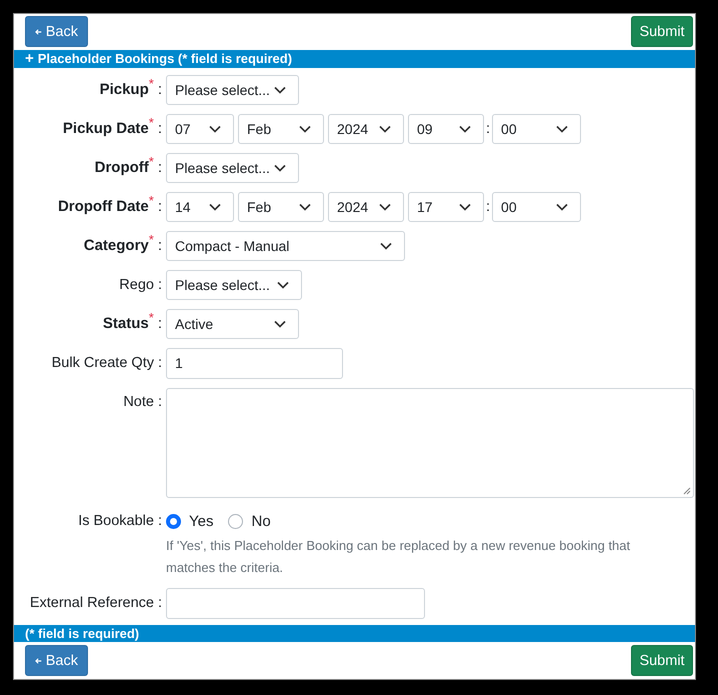  What do you see at coordinates (200, 207) in the screenshot?
I see `select-dropdown: 14` at bounding box center [200, 207].